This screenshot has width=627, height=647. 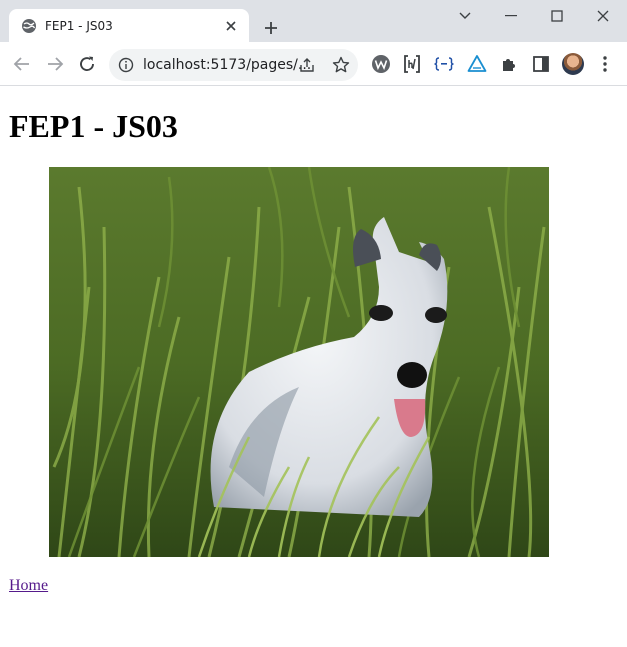 What do you see at coordinates (313, 21) in the screenshot?
I see `tab-strip: FEP1 - JS03` at bounding box center [313, 21].